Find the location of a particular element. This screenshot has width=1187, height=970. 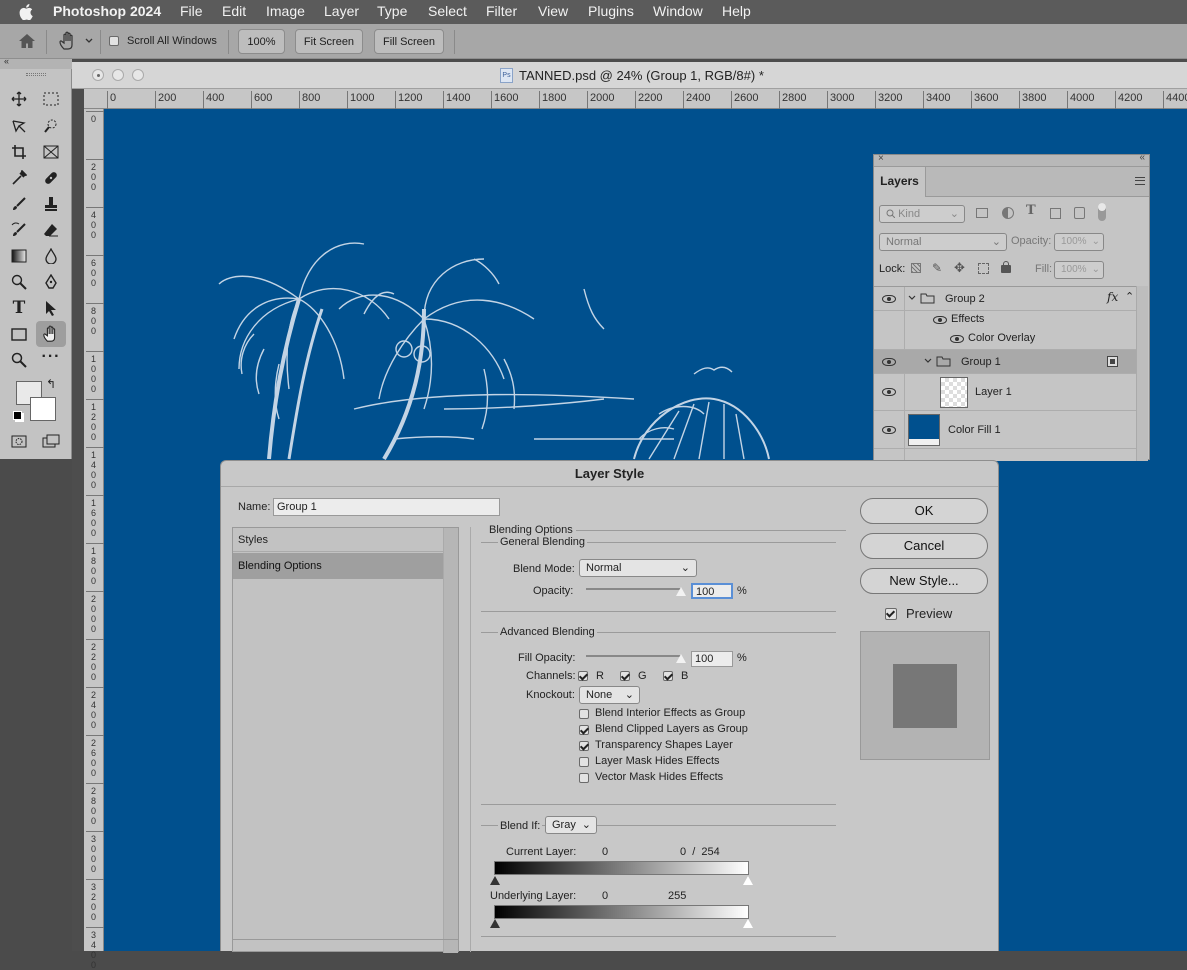

opacity-slider-track is located at coordinates (633, 589).